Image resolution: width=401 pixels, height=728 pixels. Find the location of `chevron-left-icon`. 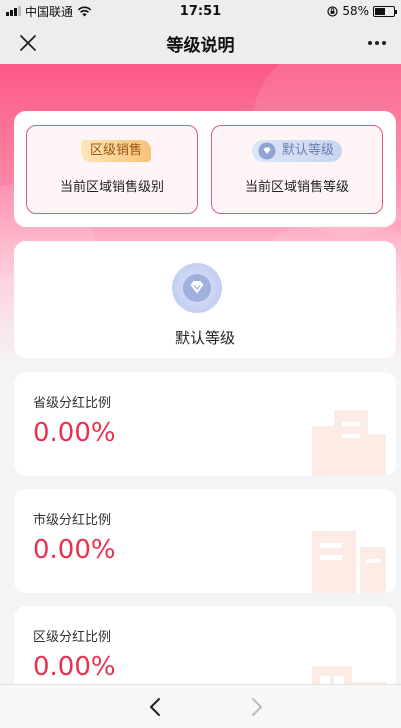

chevron-left-icon is located at coordinates (155, 707).